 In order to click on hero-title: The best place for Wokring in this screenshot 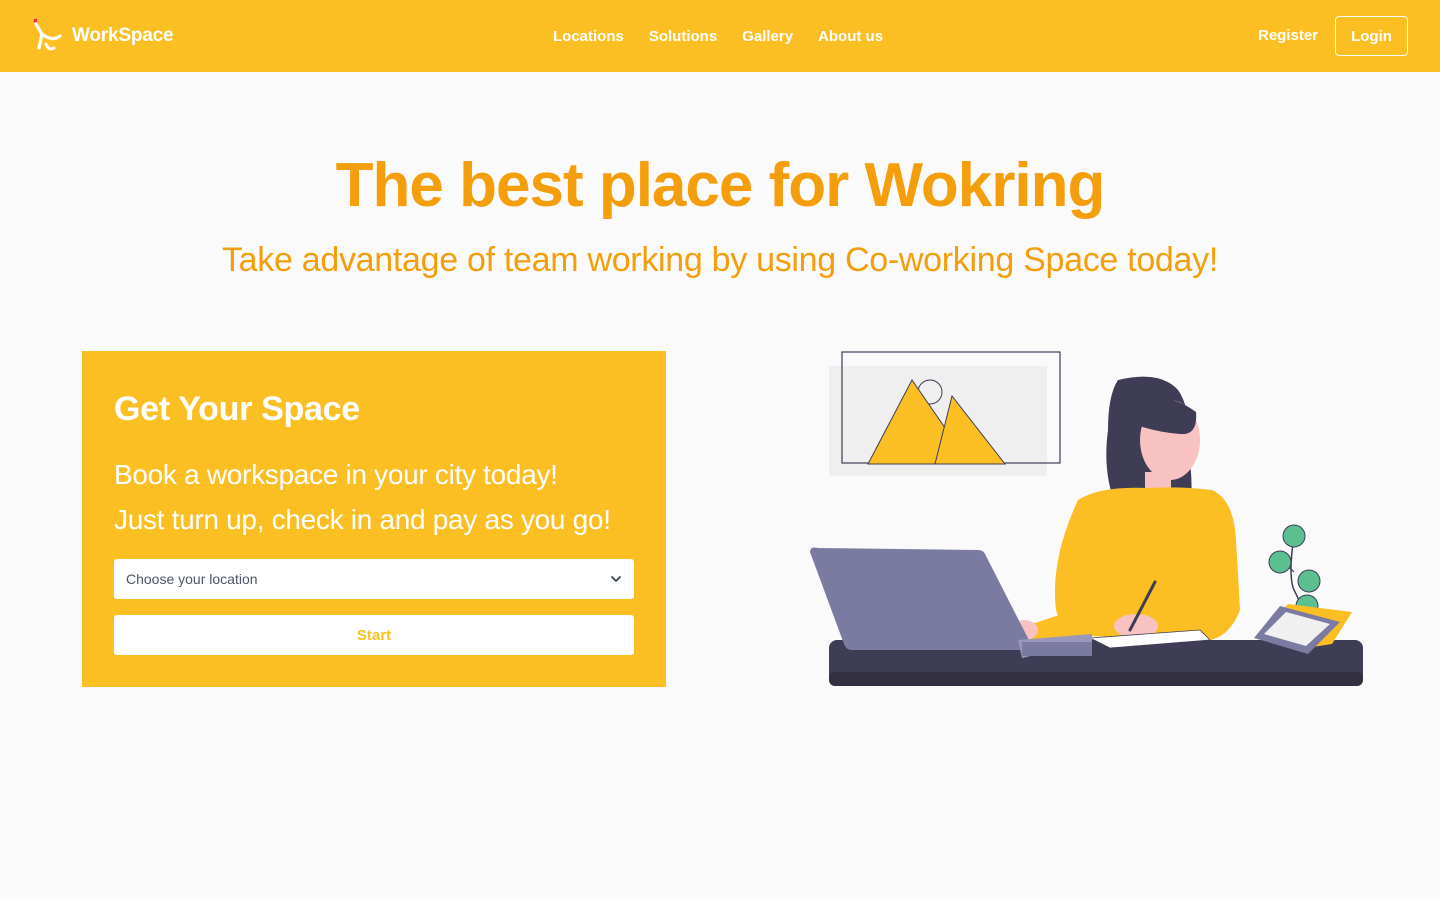, I will do `click(720, 185)`.